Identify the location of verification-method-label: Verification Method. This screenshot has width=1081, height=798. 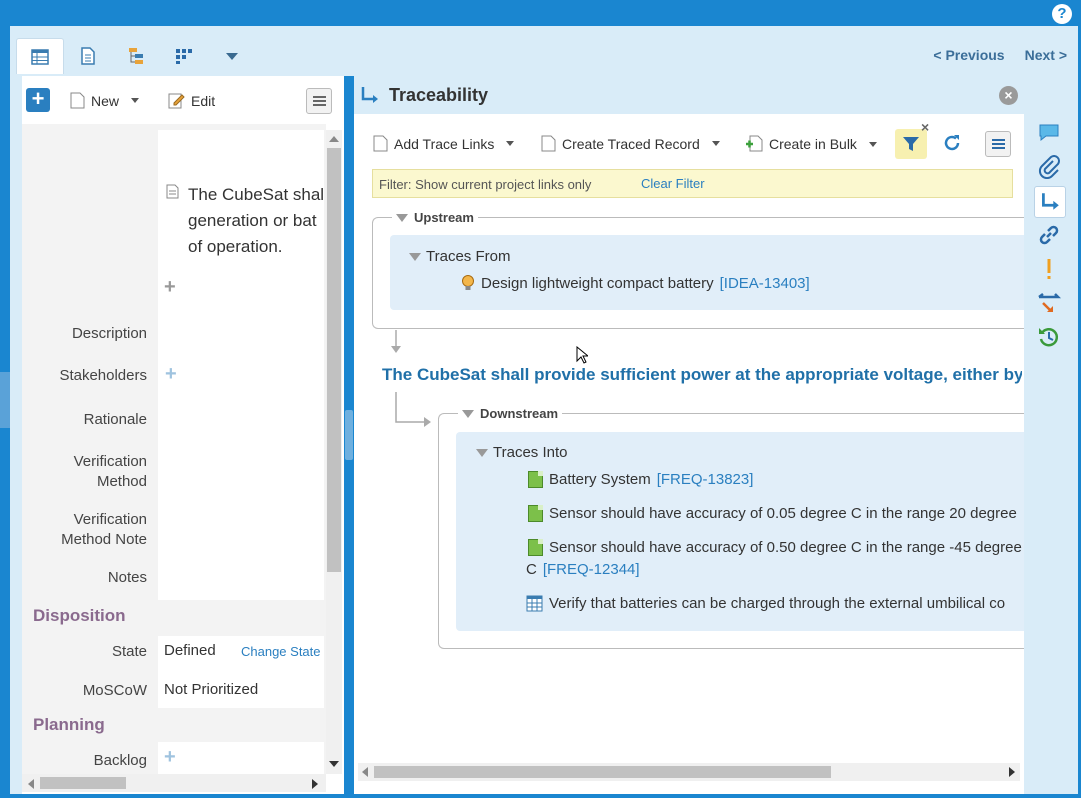
(84, 472).